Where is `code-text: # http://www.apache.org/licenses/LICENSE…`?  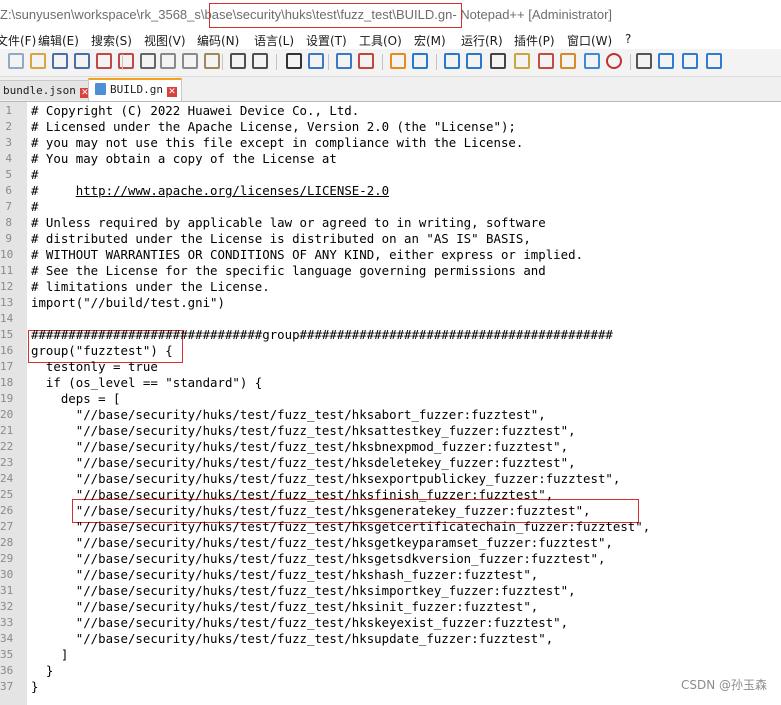
code-text: # http://www.apache.org/licenses/LICENSE… is located at coordinates (210, 190).